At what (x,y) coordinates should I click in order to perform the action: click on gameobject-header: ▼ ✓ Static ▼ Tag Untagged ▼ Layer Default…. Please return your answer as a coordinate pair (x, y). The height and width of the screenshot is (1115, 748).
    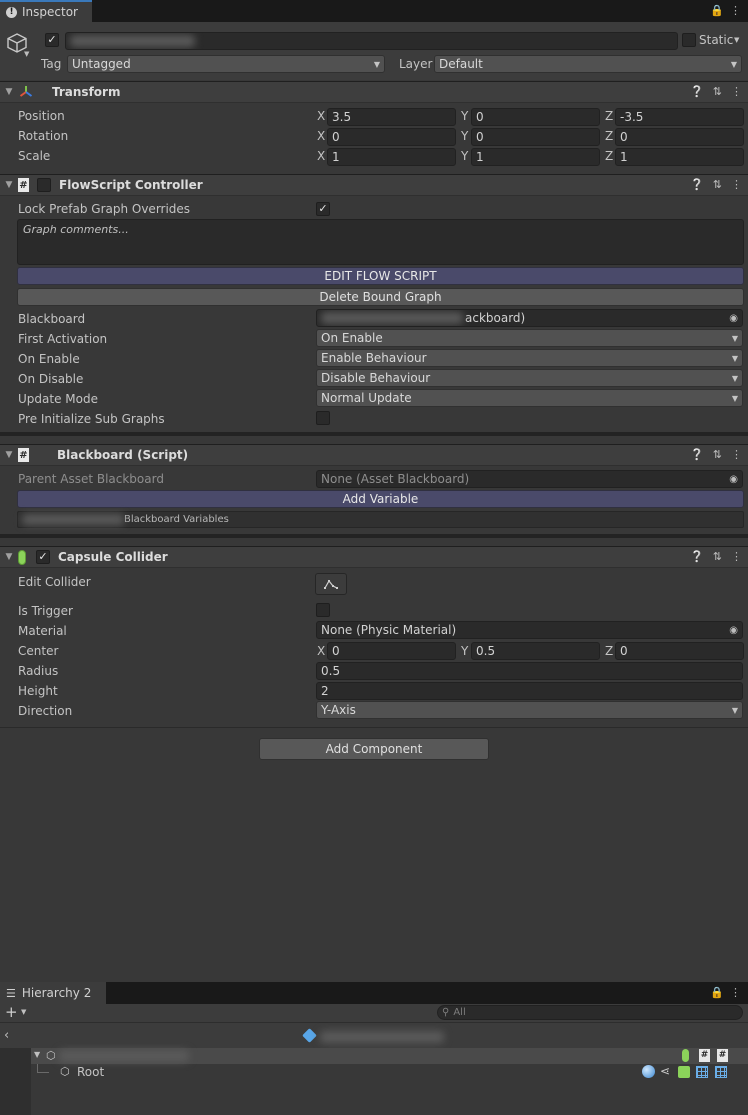
    Looking at the image, I should click on (374, 51).